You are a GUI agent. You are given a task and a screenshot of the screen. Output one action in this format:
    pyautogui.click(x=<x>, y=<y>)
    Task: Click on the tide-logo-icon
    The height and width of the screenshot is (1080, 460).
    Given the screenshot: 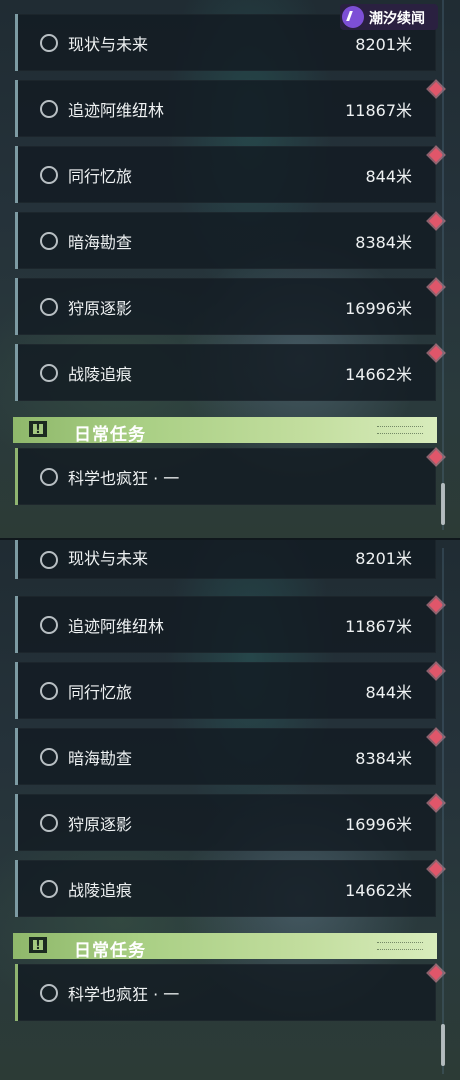 What is the action you would take?
    pyautogui.click(x=353, y=17)
    